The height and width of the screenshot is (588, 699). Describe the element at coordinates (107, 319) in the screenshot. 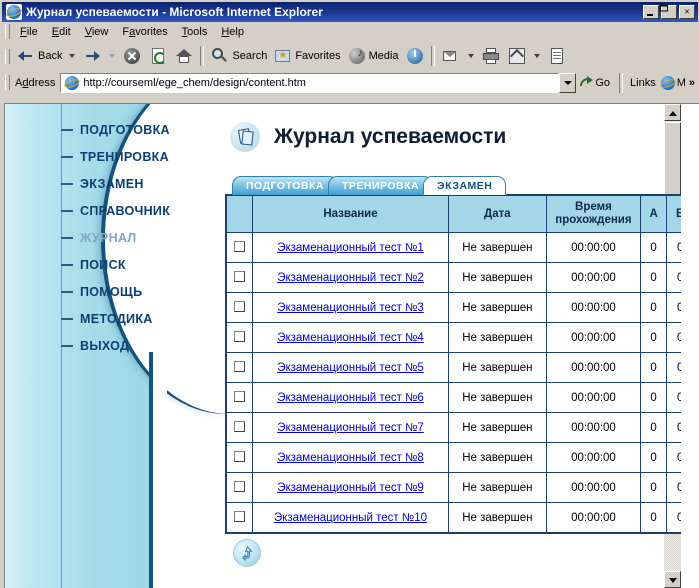

I see `sidebar-item-metodika: МЕТОДИКА` at that location.